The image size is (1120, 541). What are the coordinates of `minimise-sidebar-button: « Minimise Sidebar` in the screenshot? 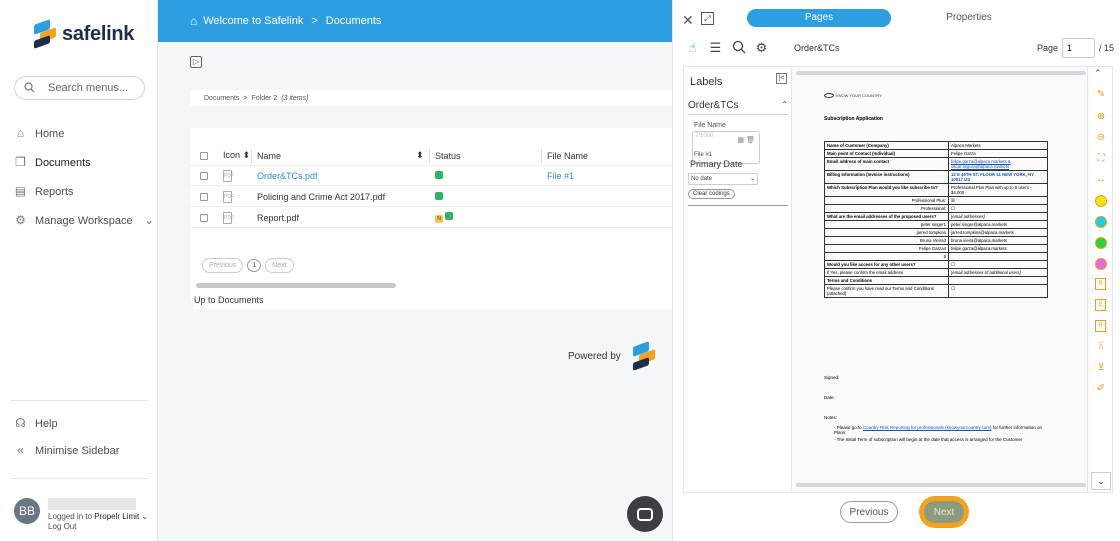 It's located at (66, 450).